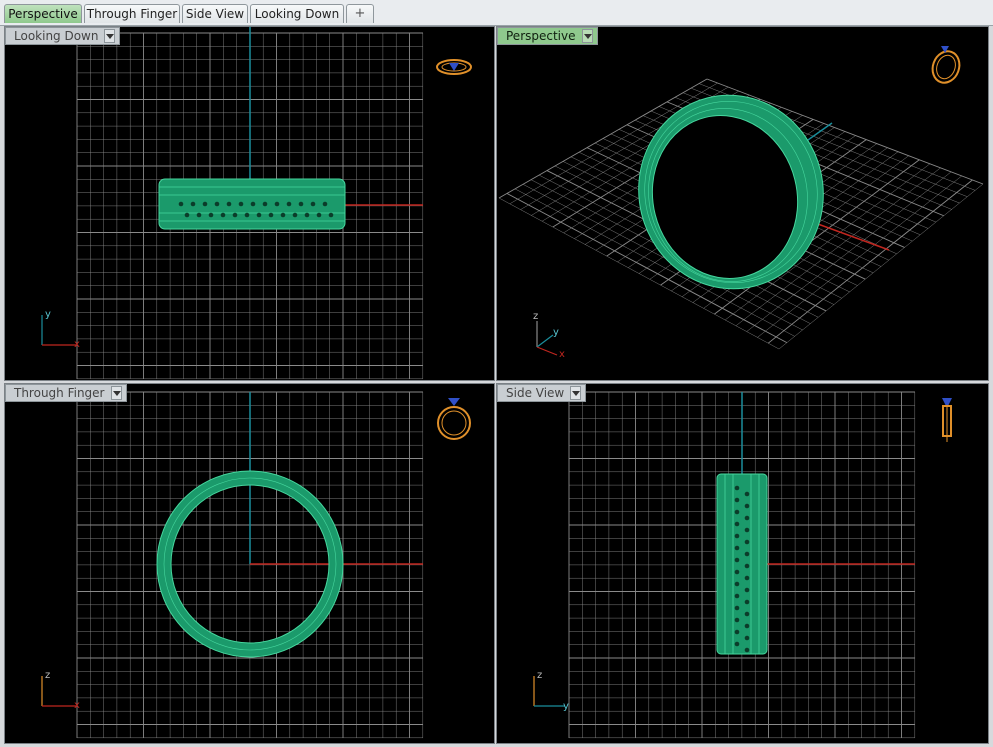 The height and width of the screenshot is (747, 993). What do you see at coordinates (541, 36) in the screenshot?
I see `viewport-title: Perspective` at bounding box center [541, 36].